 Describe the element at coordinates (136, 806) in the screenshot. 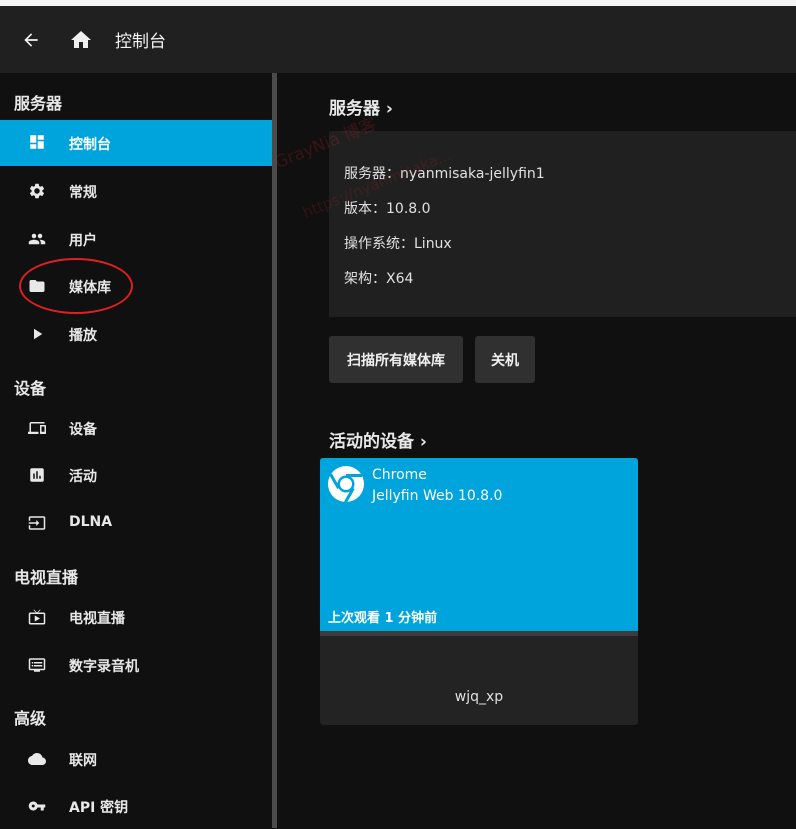

I see `sidebar-item-api-keys: API 密钥` at that location.